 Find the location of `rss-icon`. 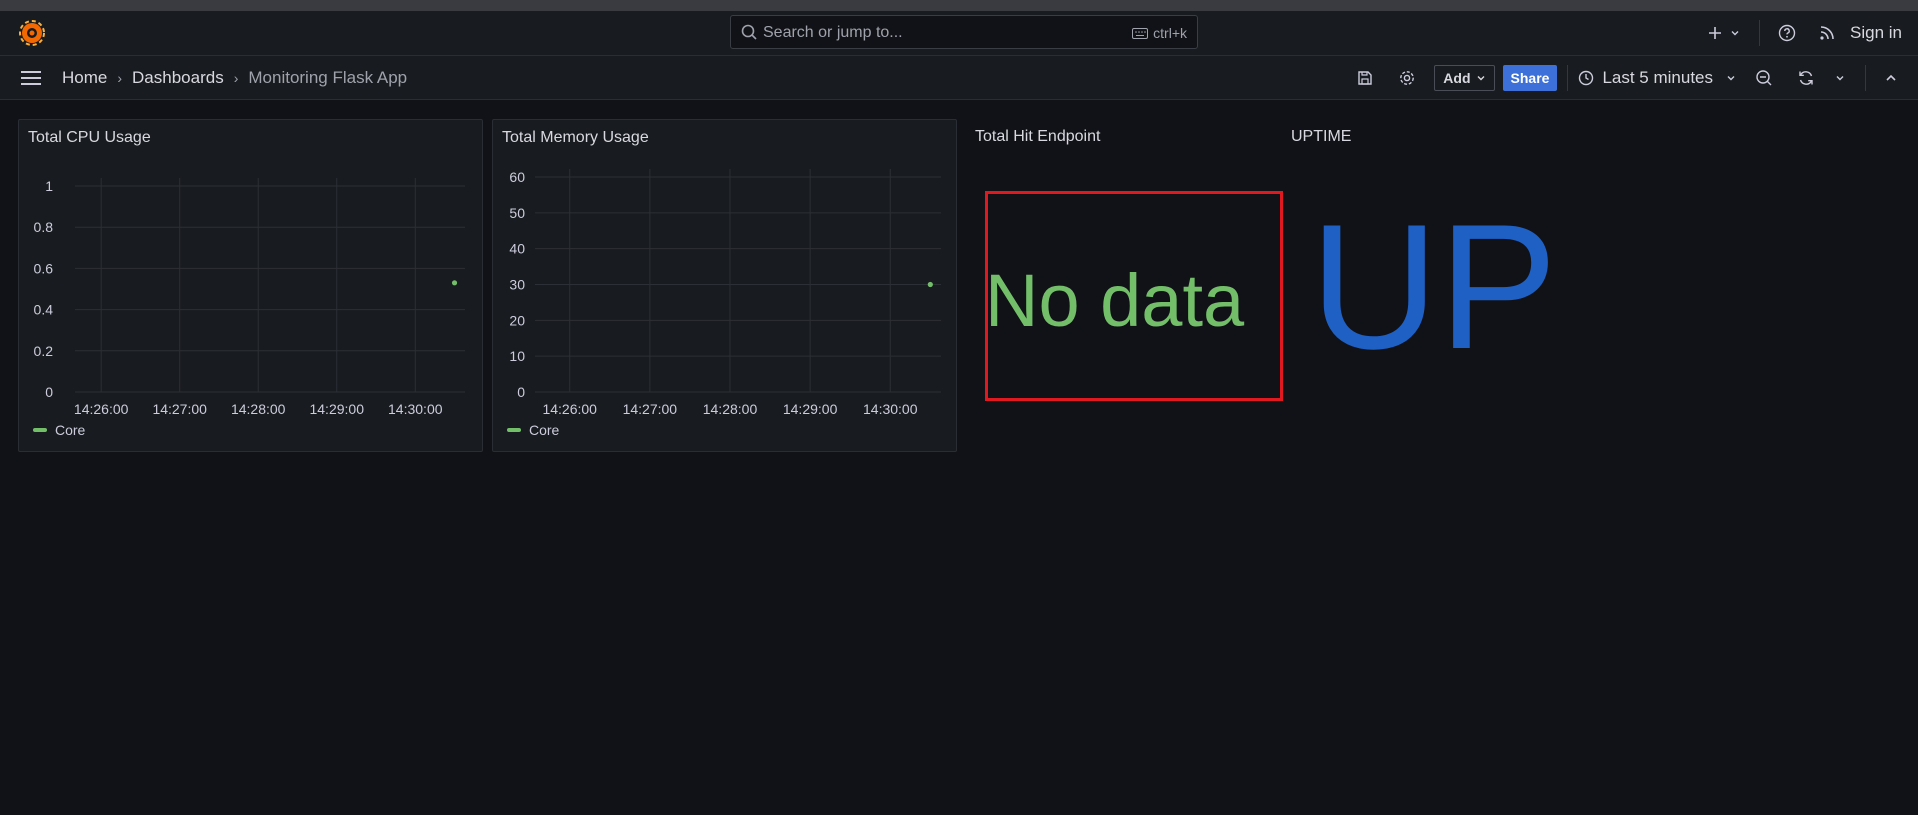

rss-icon is located at coordinates (1827, 33).